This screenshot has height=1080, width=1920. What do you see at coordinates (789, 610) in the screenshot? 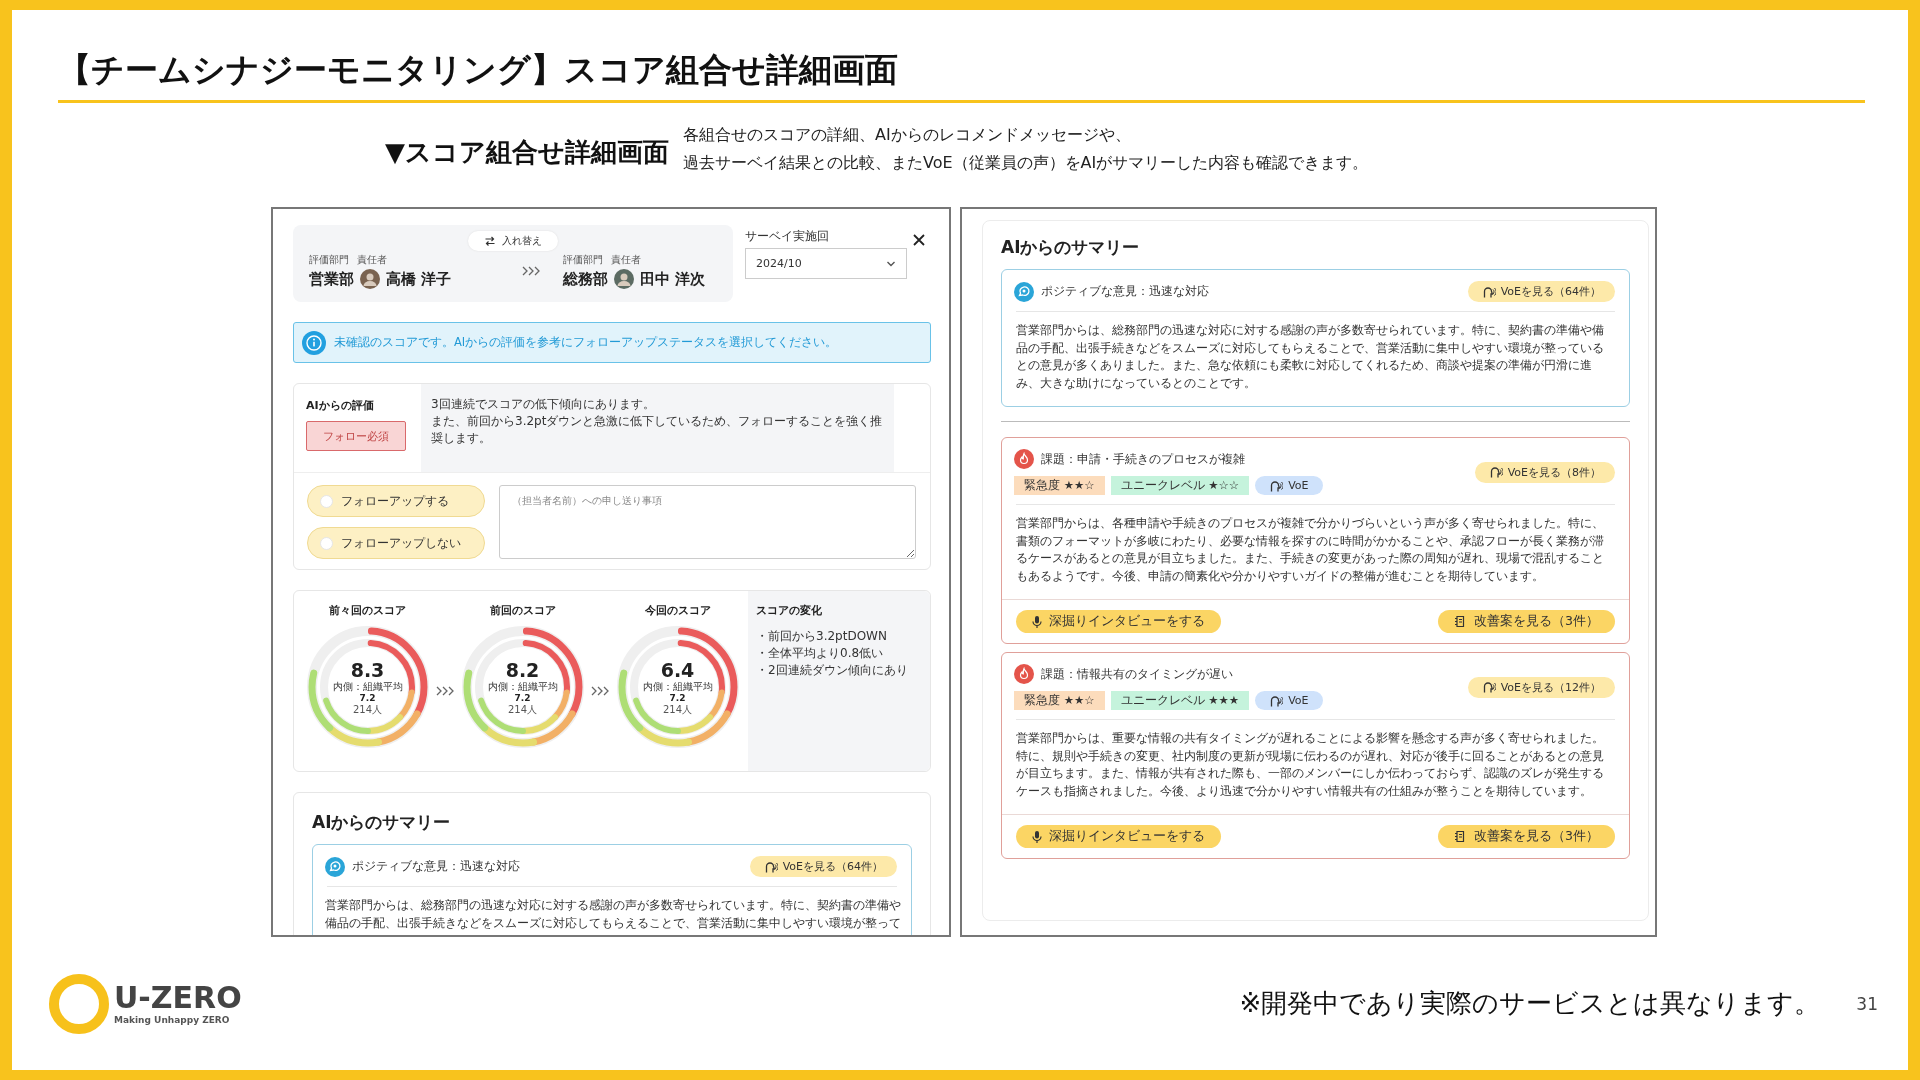
I see `score-change-title: スコアの変化` at bounding box center [789, 610].